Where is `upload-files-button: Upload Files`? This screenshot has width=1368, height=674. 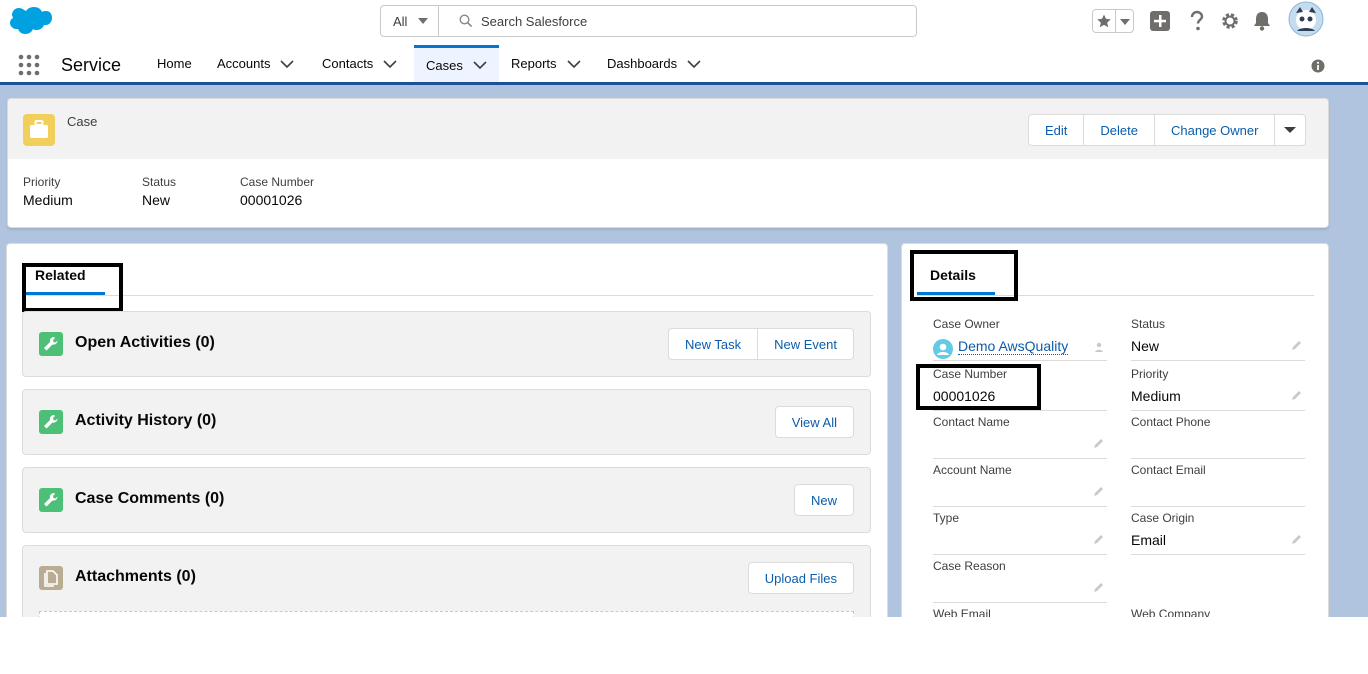 upload-files-button: Upload Files is located at coordinates (800, 578).